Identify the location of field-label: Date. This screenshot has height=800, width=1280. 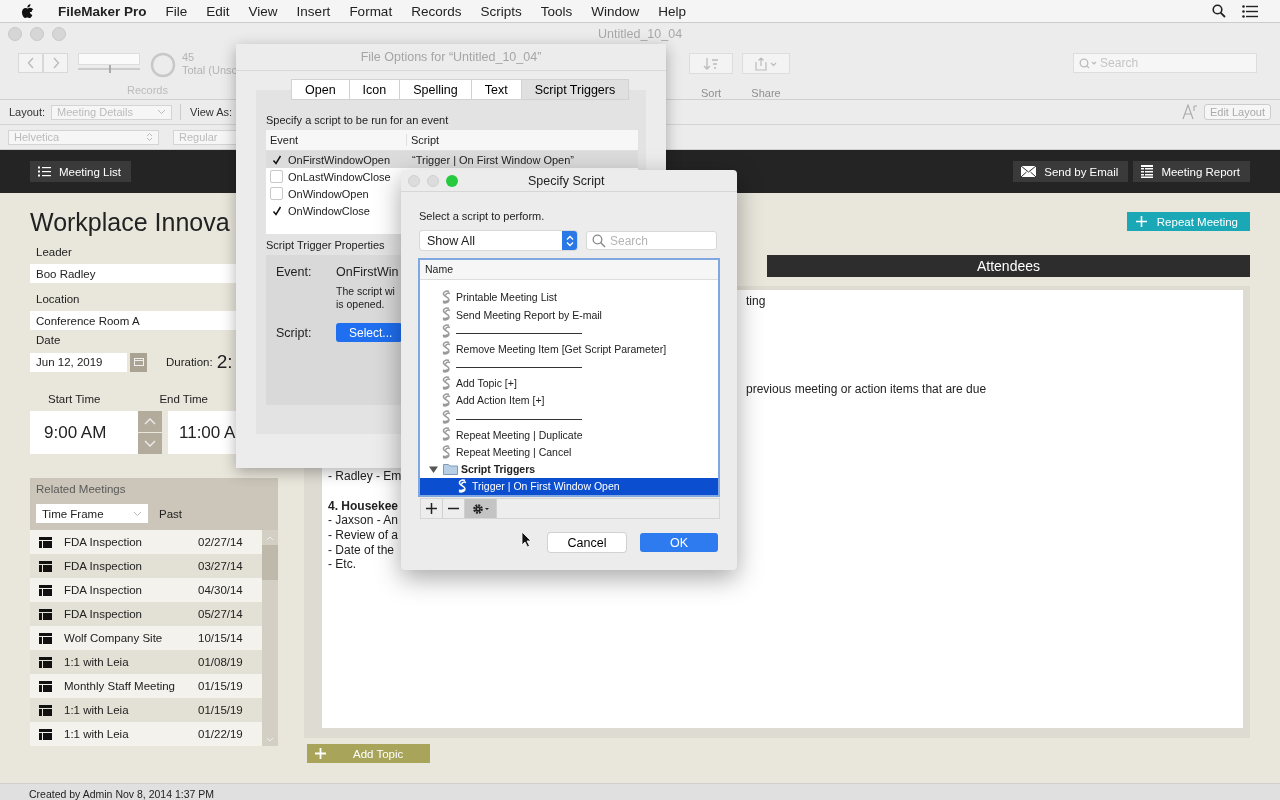
(48, 340).